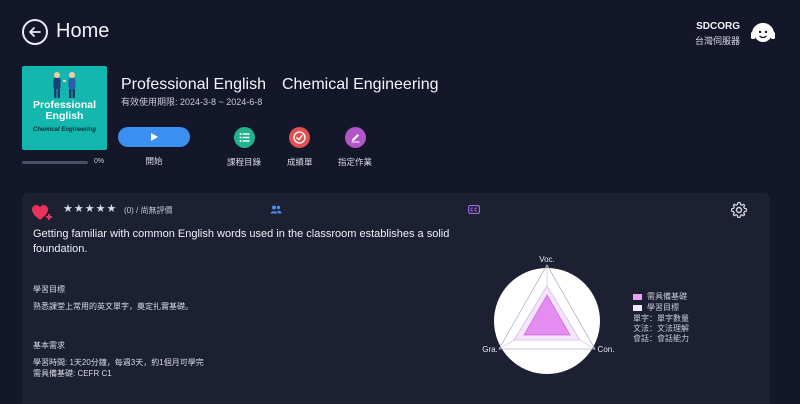 The image size is (800, 404). I want to click on legend-swatch-base, so click(637, 297).